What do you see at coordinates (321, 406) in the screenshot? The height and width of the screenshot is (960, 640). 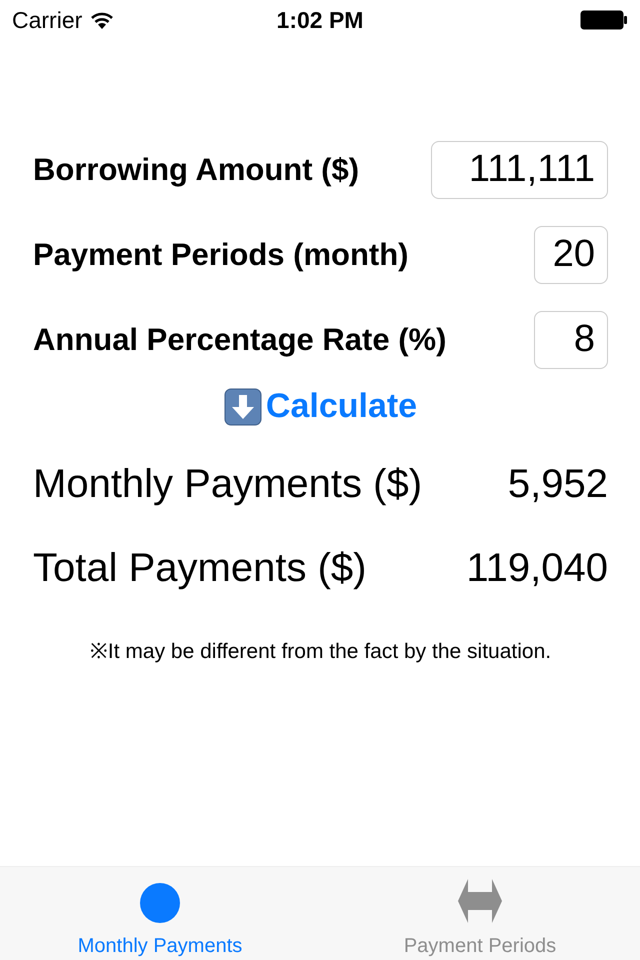 I see `calculate-button: Calculate` at bounding box center [321, 406].